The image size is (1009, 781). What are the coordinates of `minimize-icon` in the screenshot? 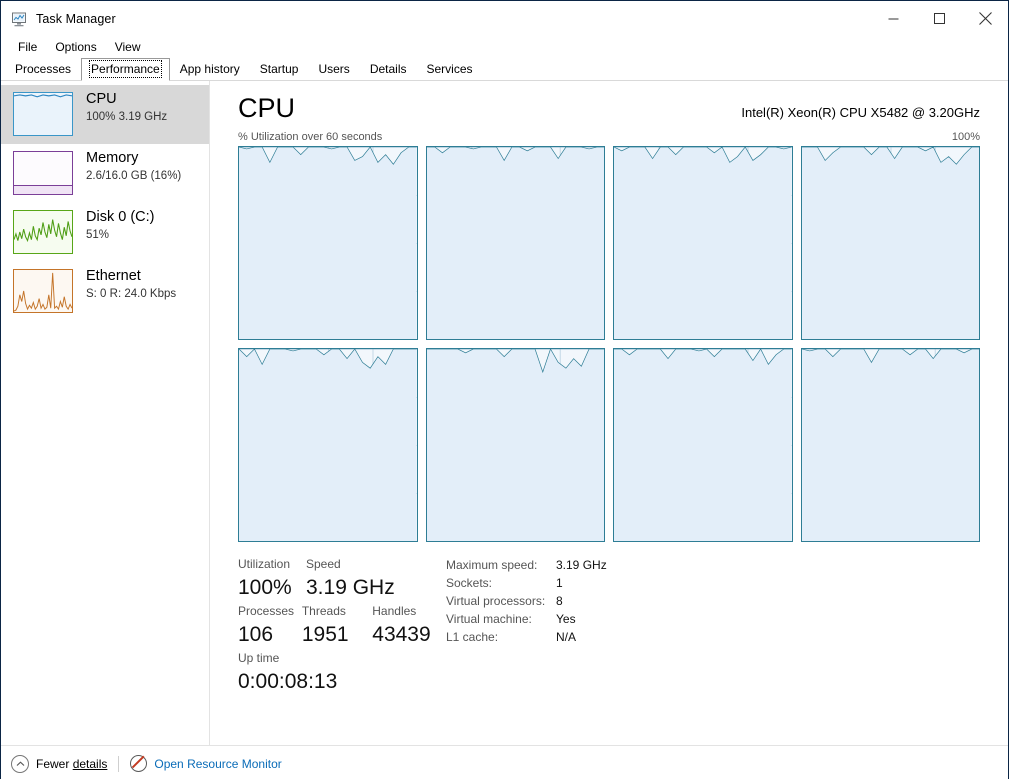 It's located at (893, 18).